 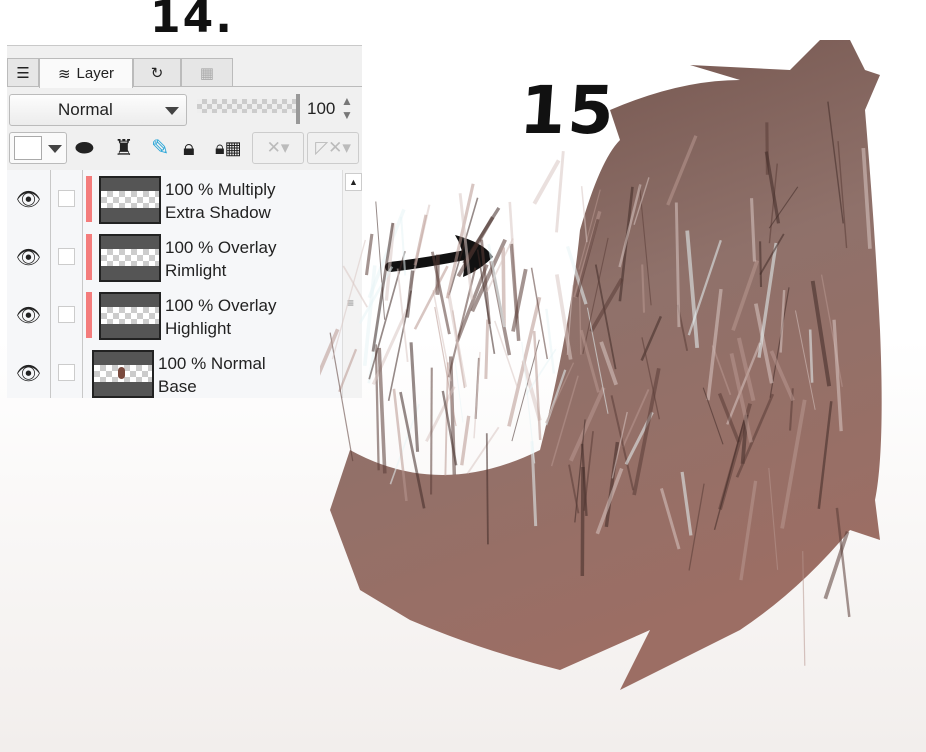 I want to click on lock-transparency-icon: 🔒︎▦, so click(x=228, y=148).